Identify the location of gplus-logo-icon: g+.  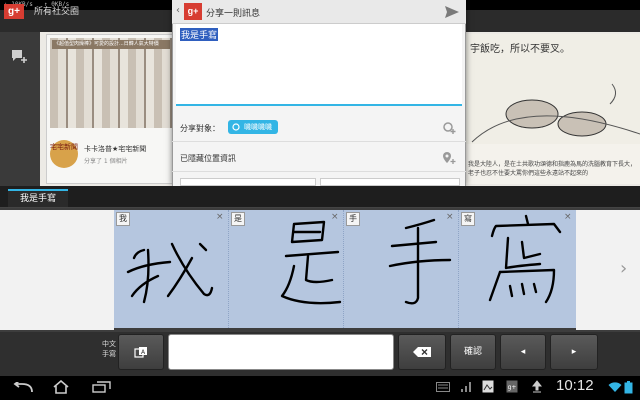
(193, 11).